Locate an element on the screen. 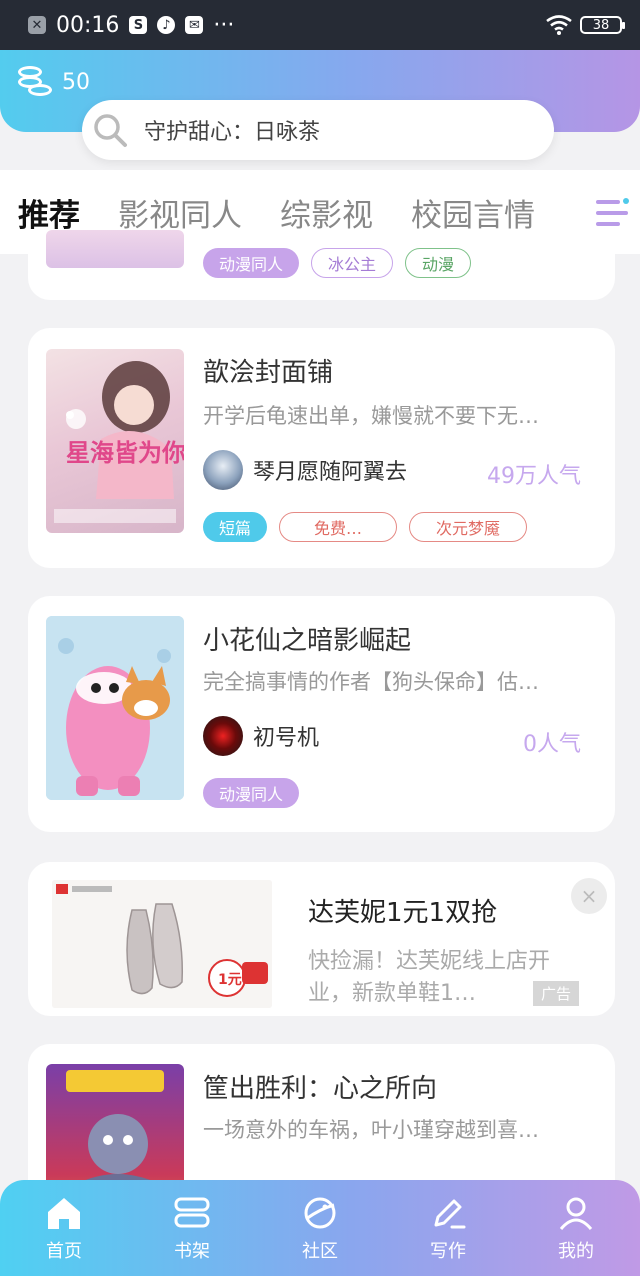  book-card: 动漫同人 冰公主 动漫 is located at coordinates (321, 265).